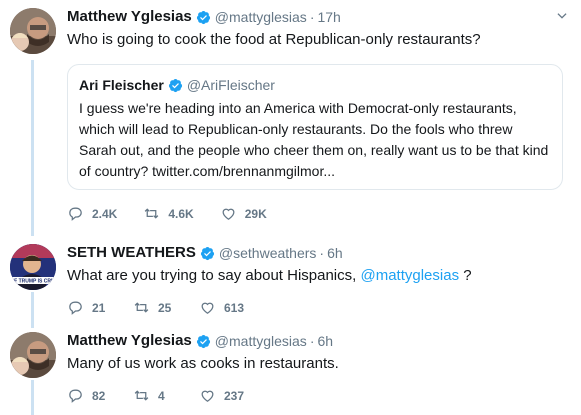  I want to click on author-handle: @sethweathers, so click(267, 253).